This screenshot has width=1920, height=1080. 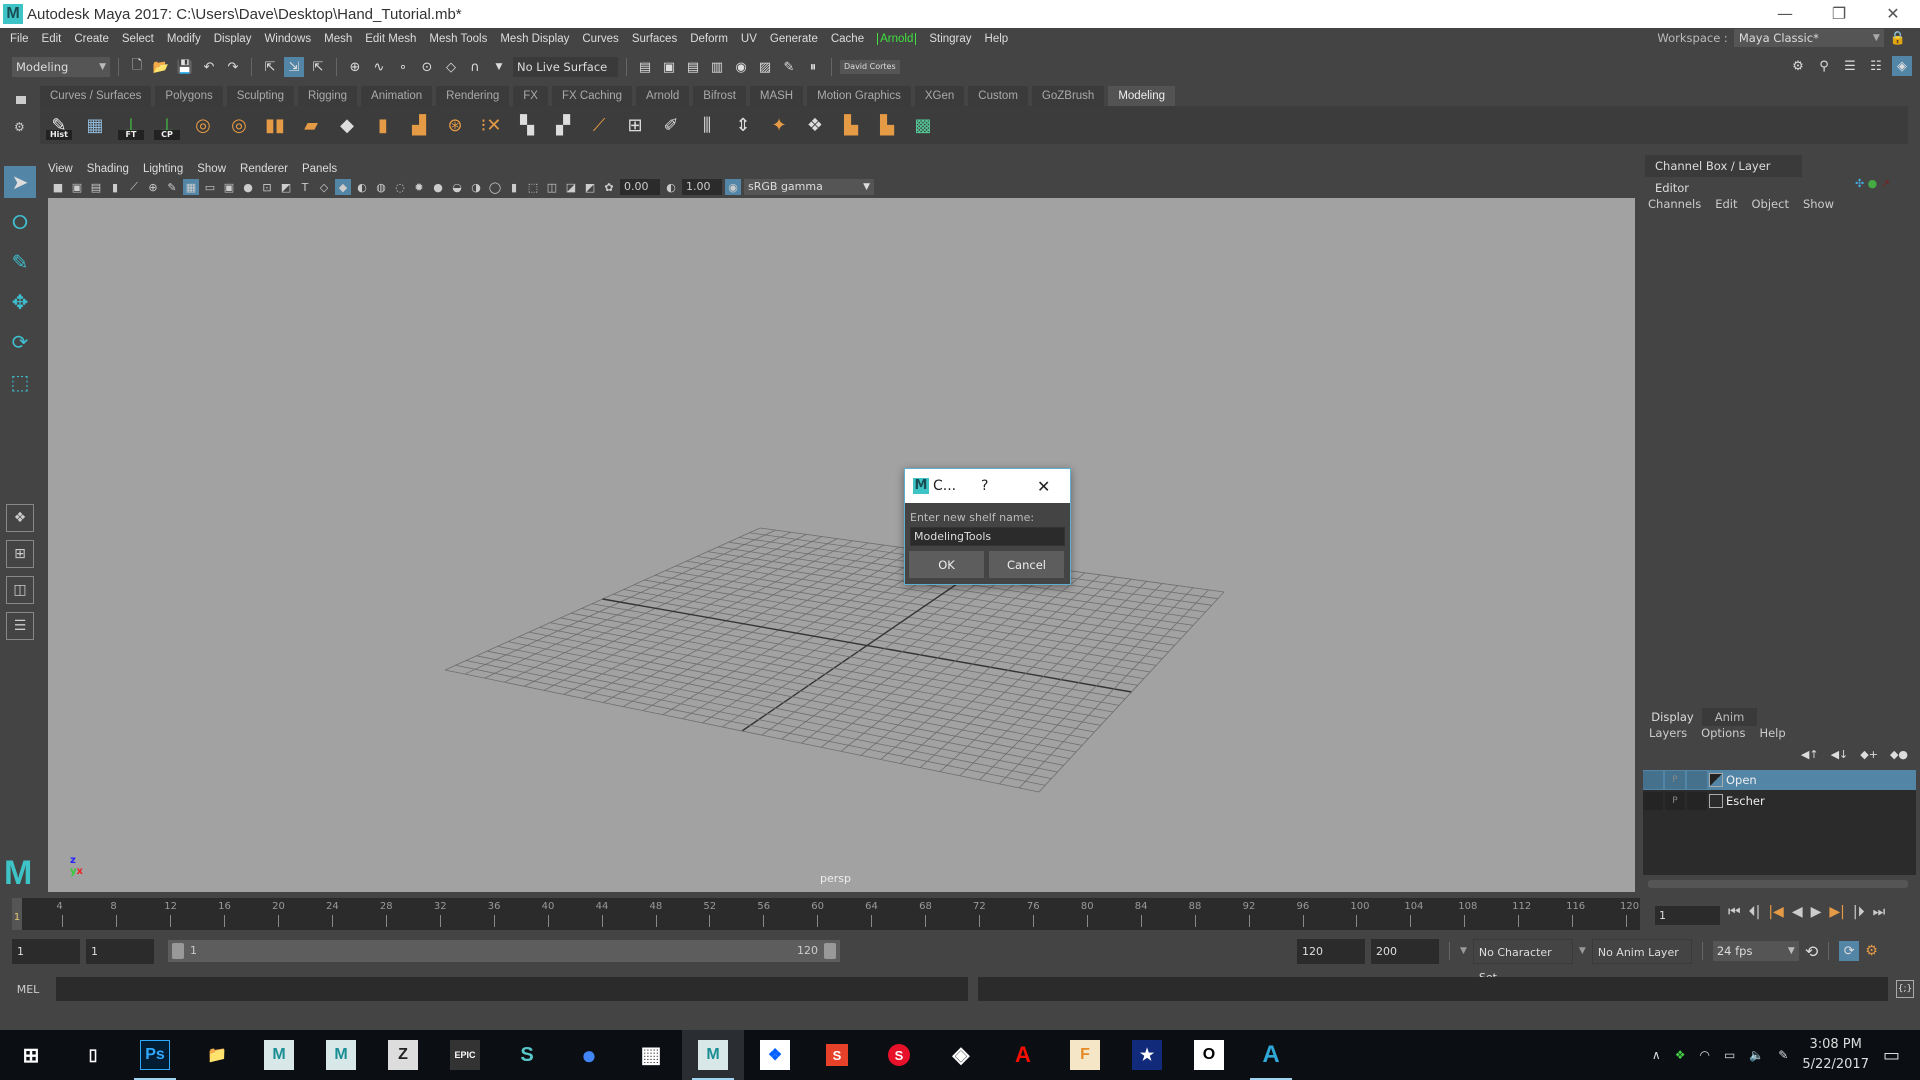 I want to click on menu-select: Select, so click(x=138, y=39).